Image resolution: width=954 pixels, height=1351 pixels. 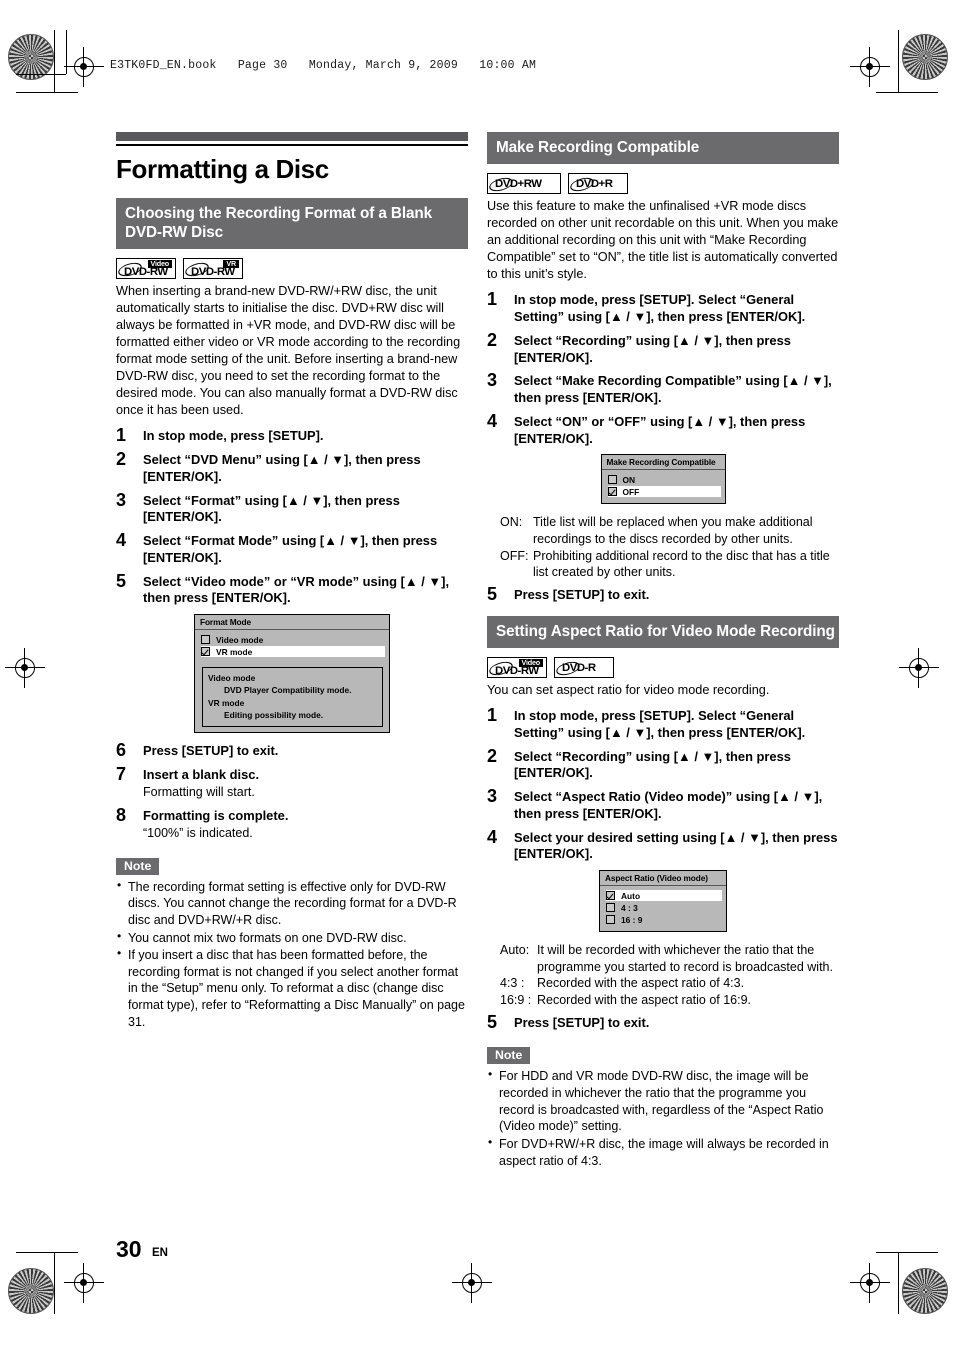 I want to click on dvd-r-logo-icon: DVD-R, so click(x=584, y=667).